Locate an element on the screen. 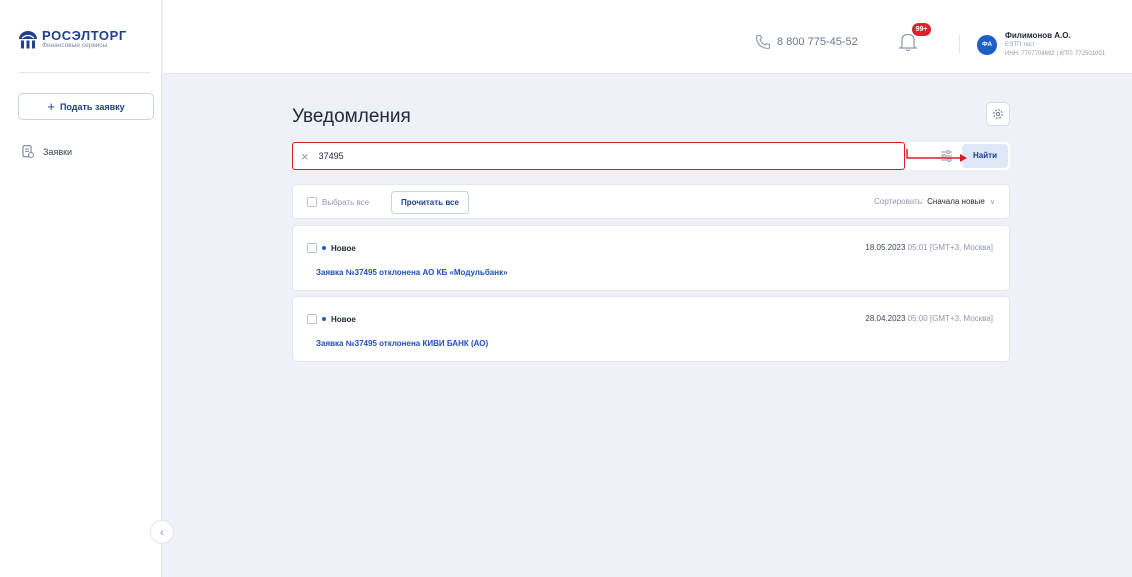 This screenshot has height=577, width=1132. time-value: 05:00 [GMT+3, Москва] is located at coordinates (950, 318).